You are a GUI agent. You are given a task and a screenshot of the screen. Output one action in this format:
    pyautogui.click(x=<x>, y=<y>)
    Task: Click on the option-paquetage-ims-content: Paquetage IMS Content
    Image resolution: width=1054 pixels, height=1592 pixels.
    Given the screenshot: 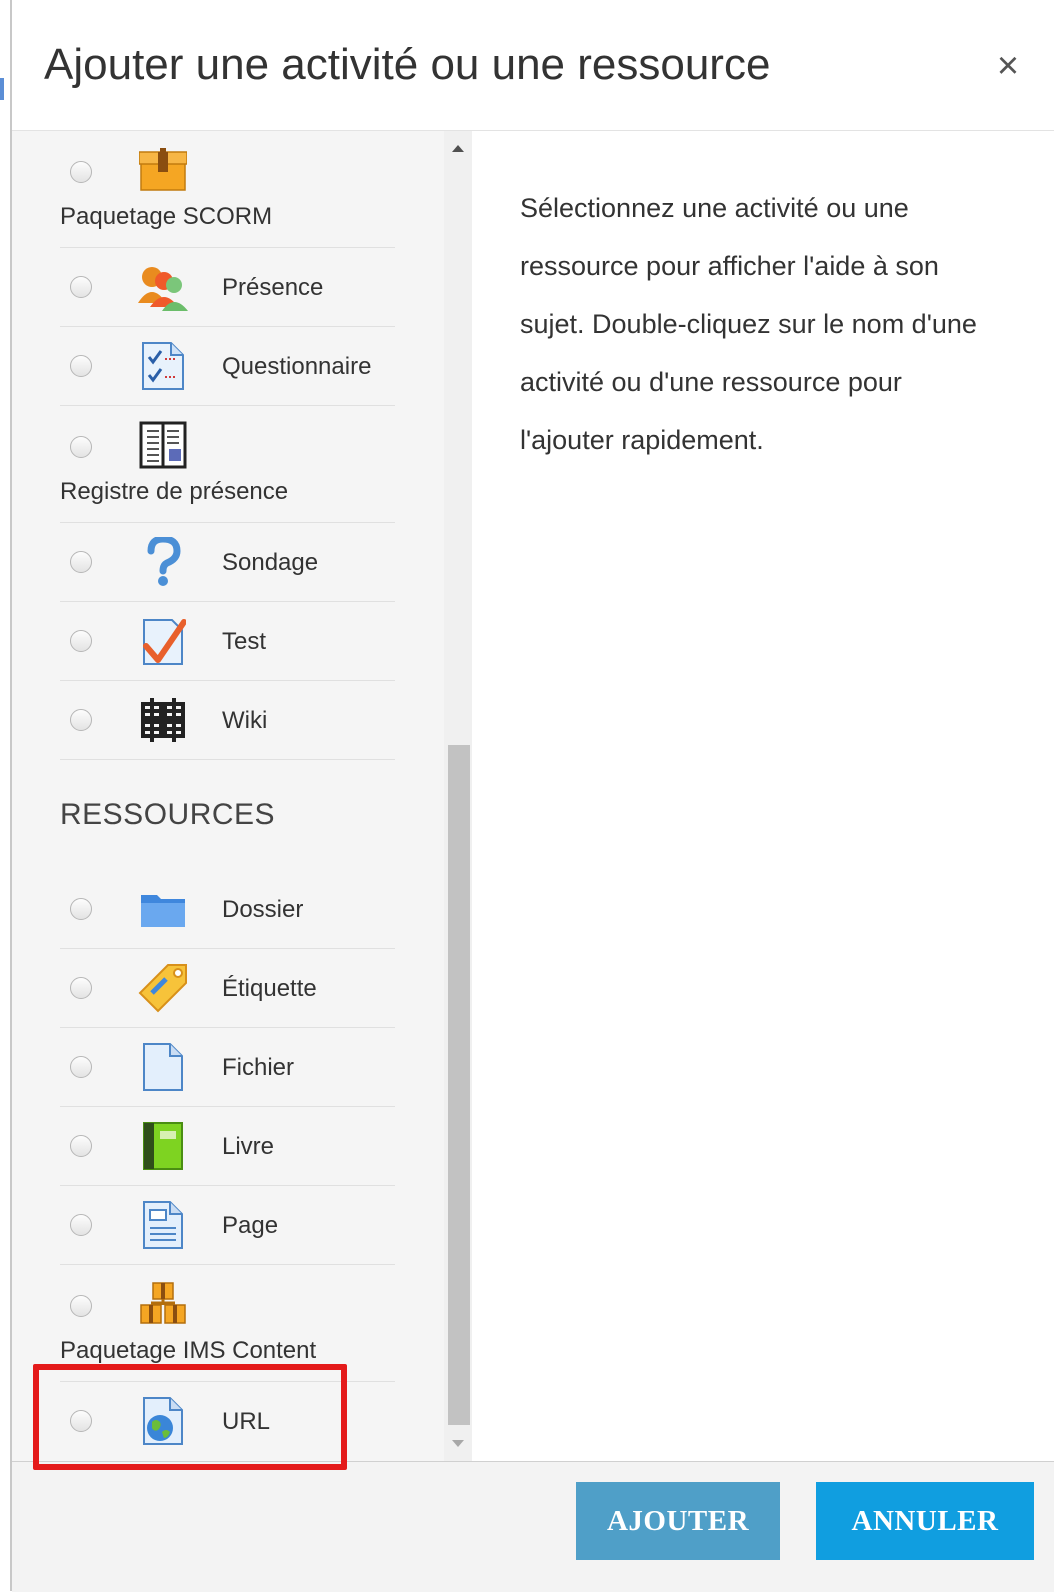 What is the action you would take?
    pyautogui.click(x=227, y=1323)
    